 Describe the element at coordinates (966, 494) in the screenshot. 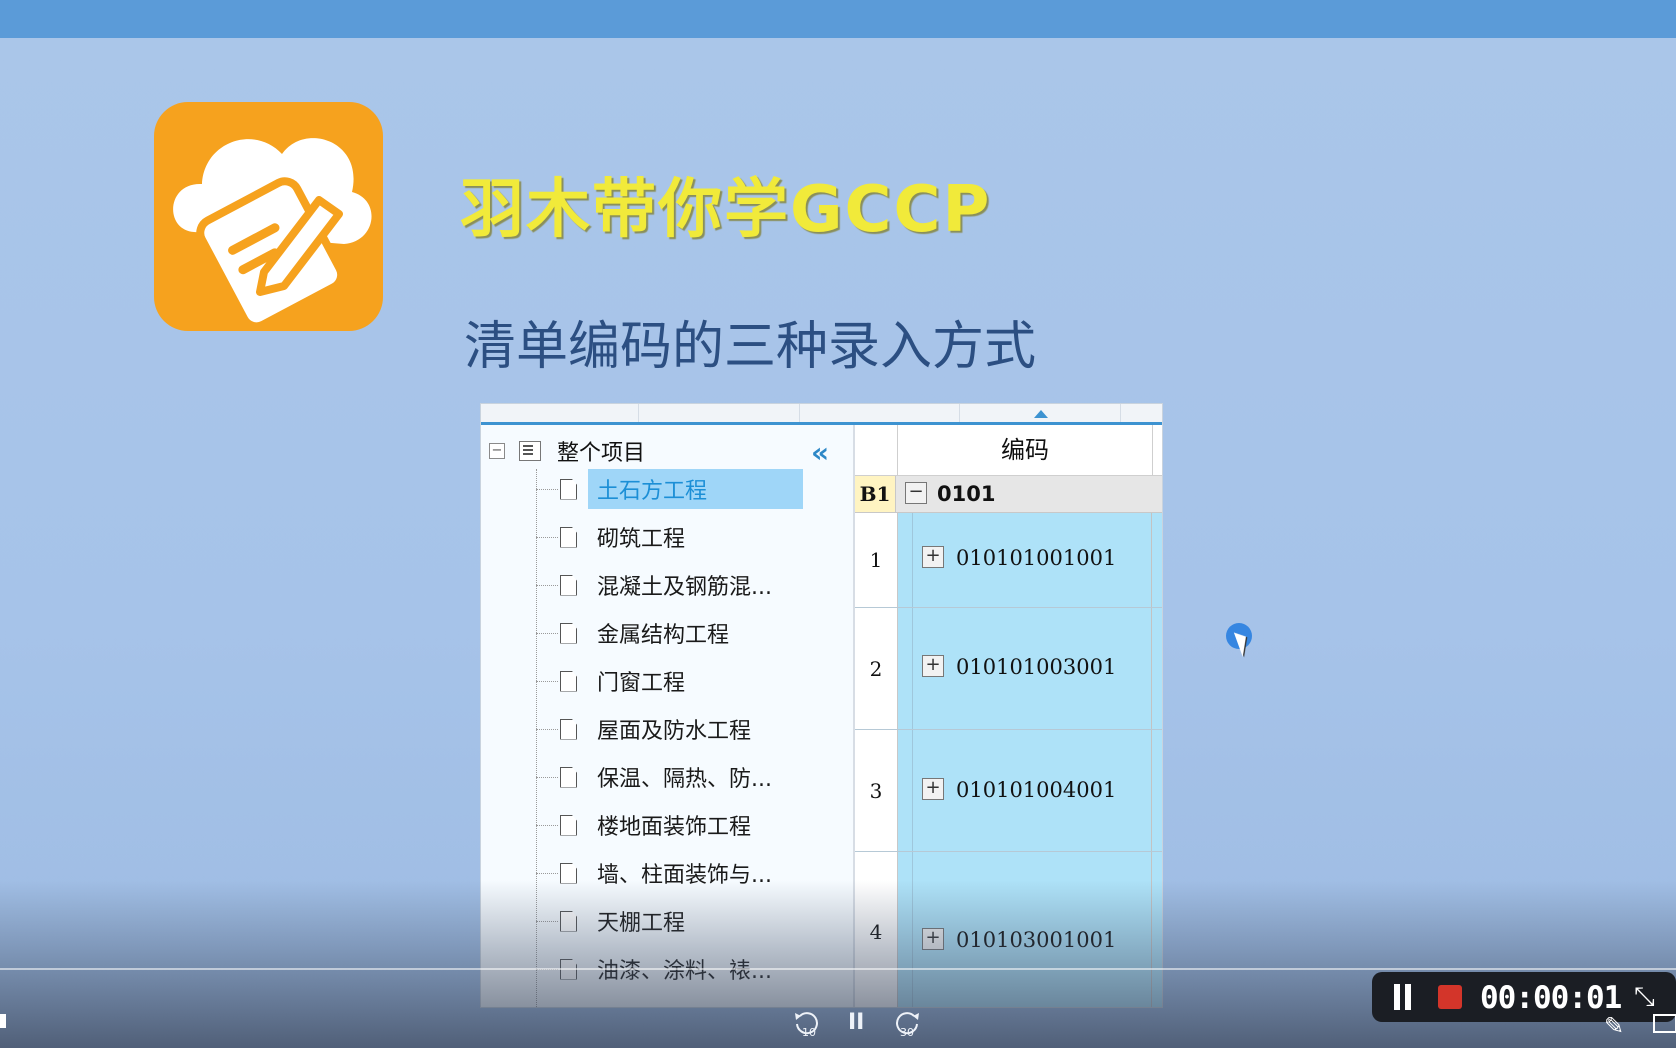

I see `group-code: 0101` at that location.